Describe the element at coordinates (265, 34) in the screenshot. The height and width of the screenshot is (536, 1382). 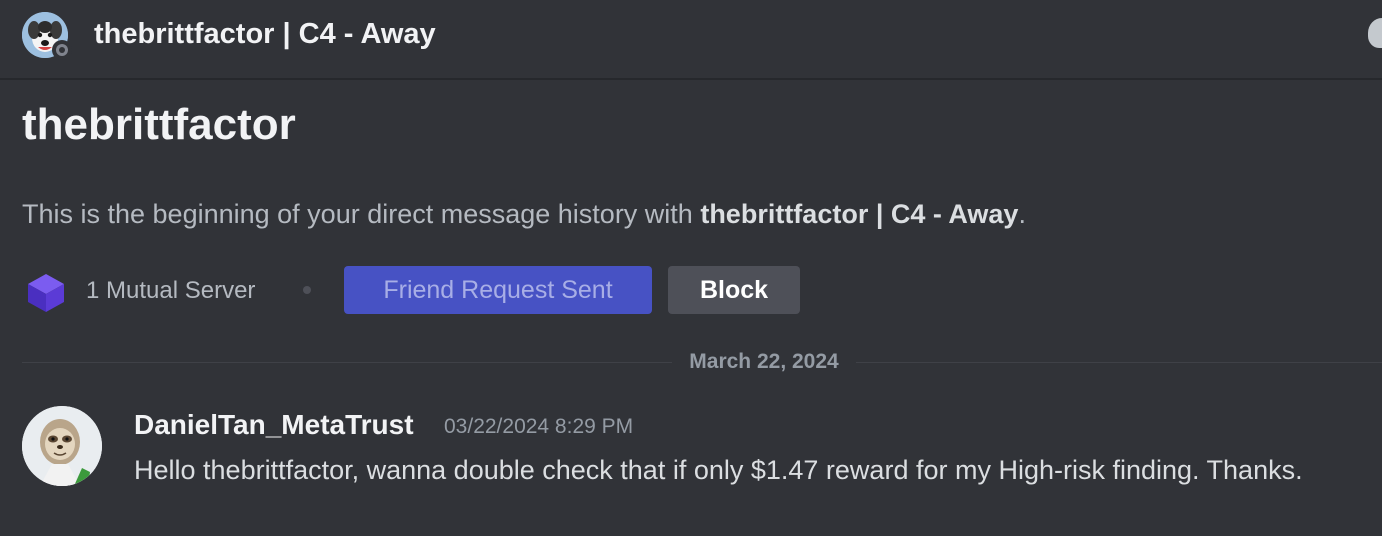
I see `header-title: thebrittfactor | C4 - Away` at that location.